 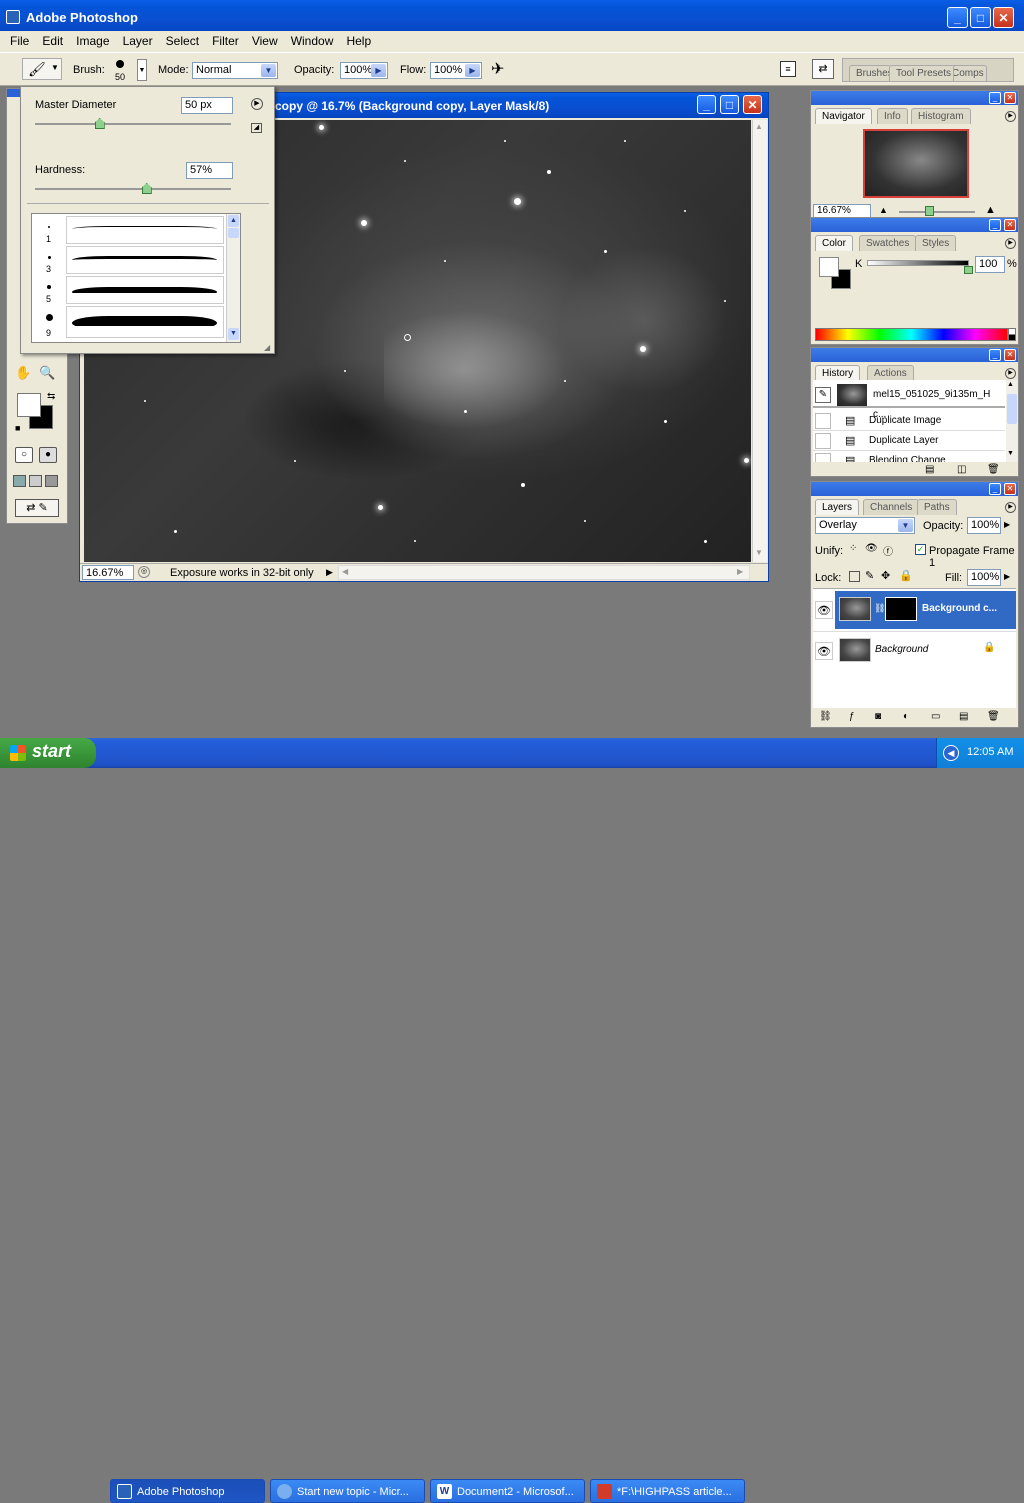 I want to click on navigator-zoom-field: 16.67%, so click(x=842, y=211).